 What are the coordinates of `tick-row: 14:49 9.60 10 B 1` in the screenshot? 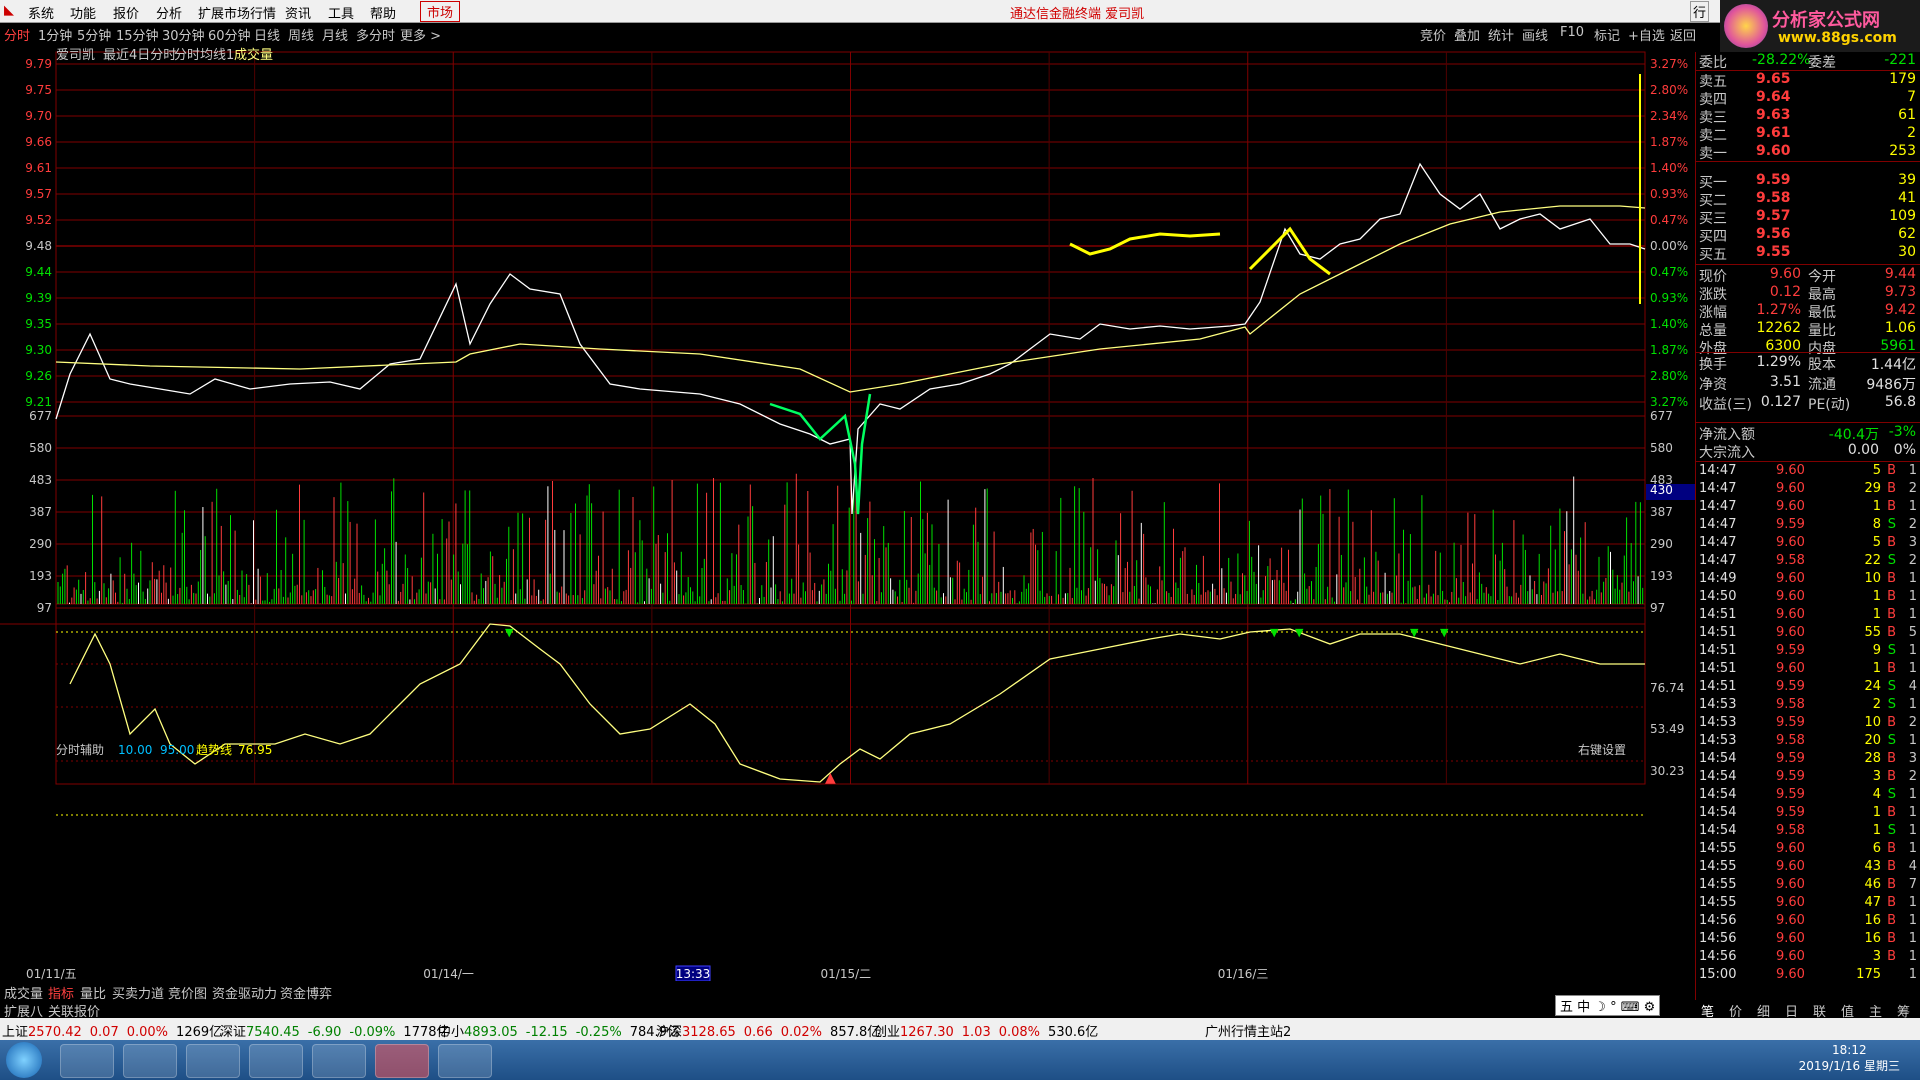 It's located at (1808, 580).